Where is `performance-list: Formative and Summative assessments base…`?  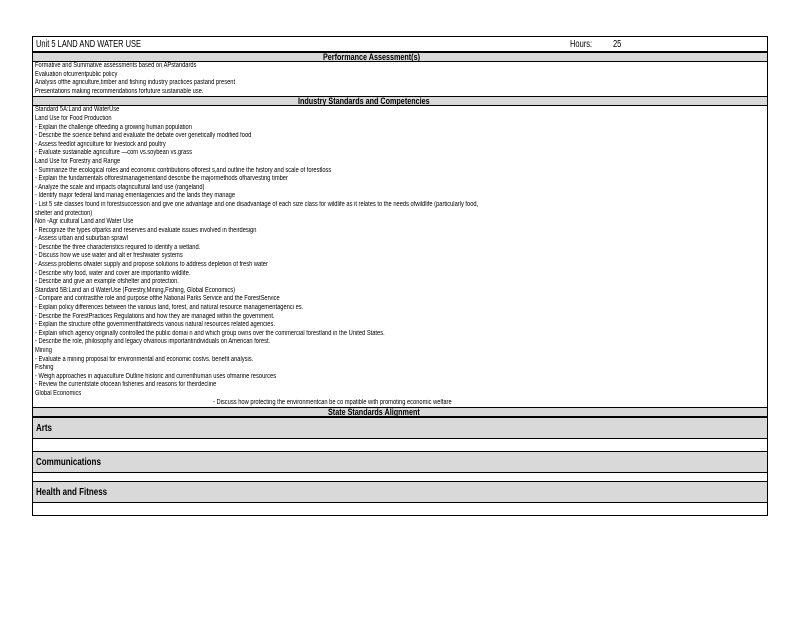
performance-list: Formative and Summative assessments base… is located at coordinates (400, 79).